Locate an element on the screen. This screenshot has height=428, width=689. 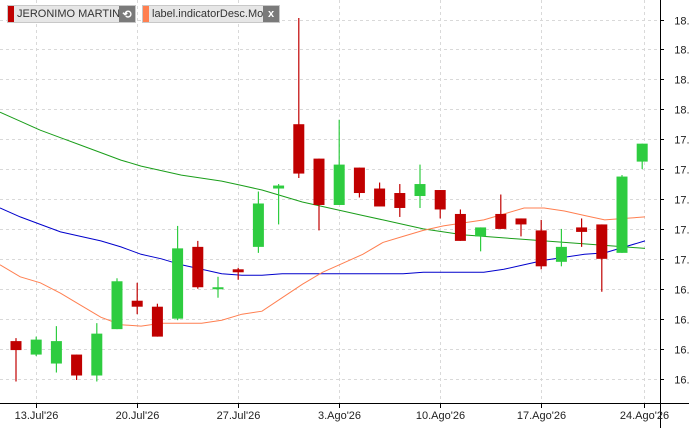
y-tick-label: 18.4 is located at coordinates (681, 51).